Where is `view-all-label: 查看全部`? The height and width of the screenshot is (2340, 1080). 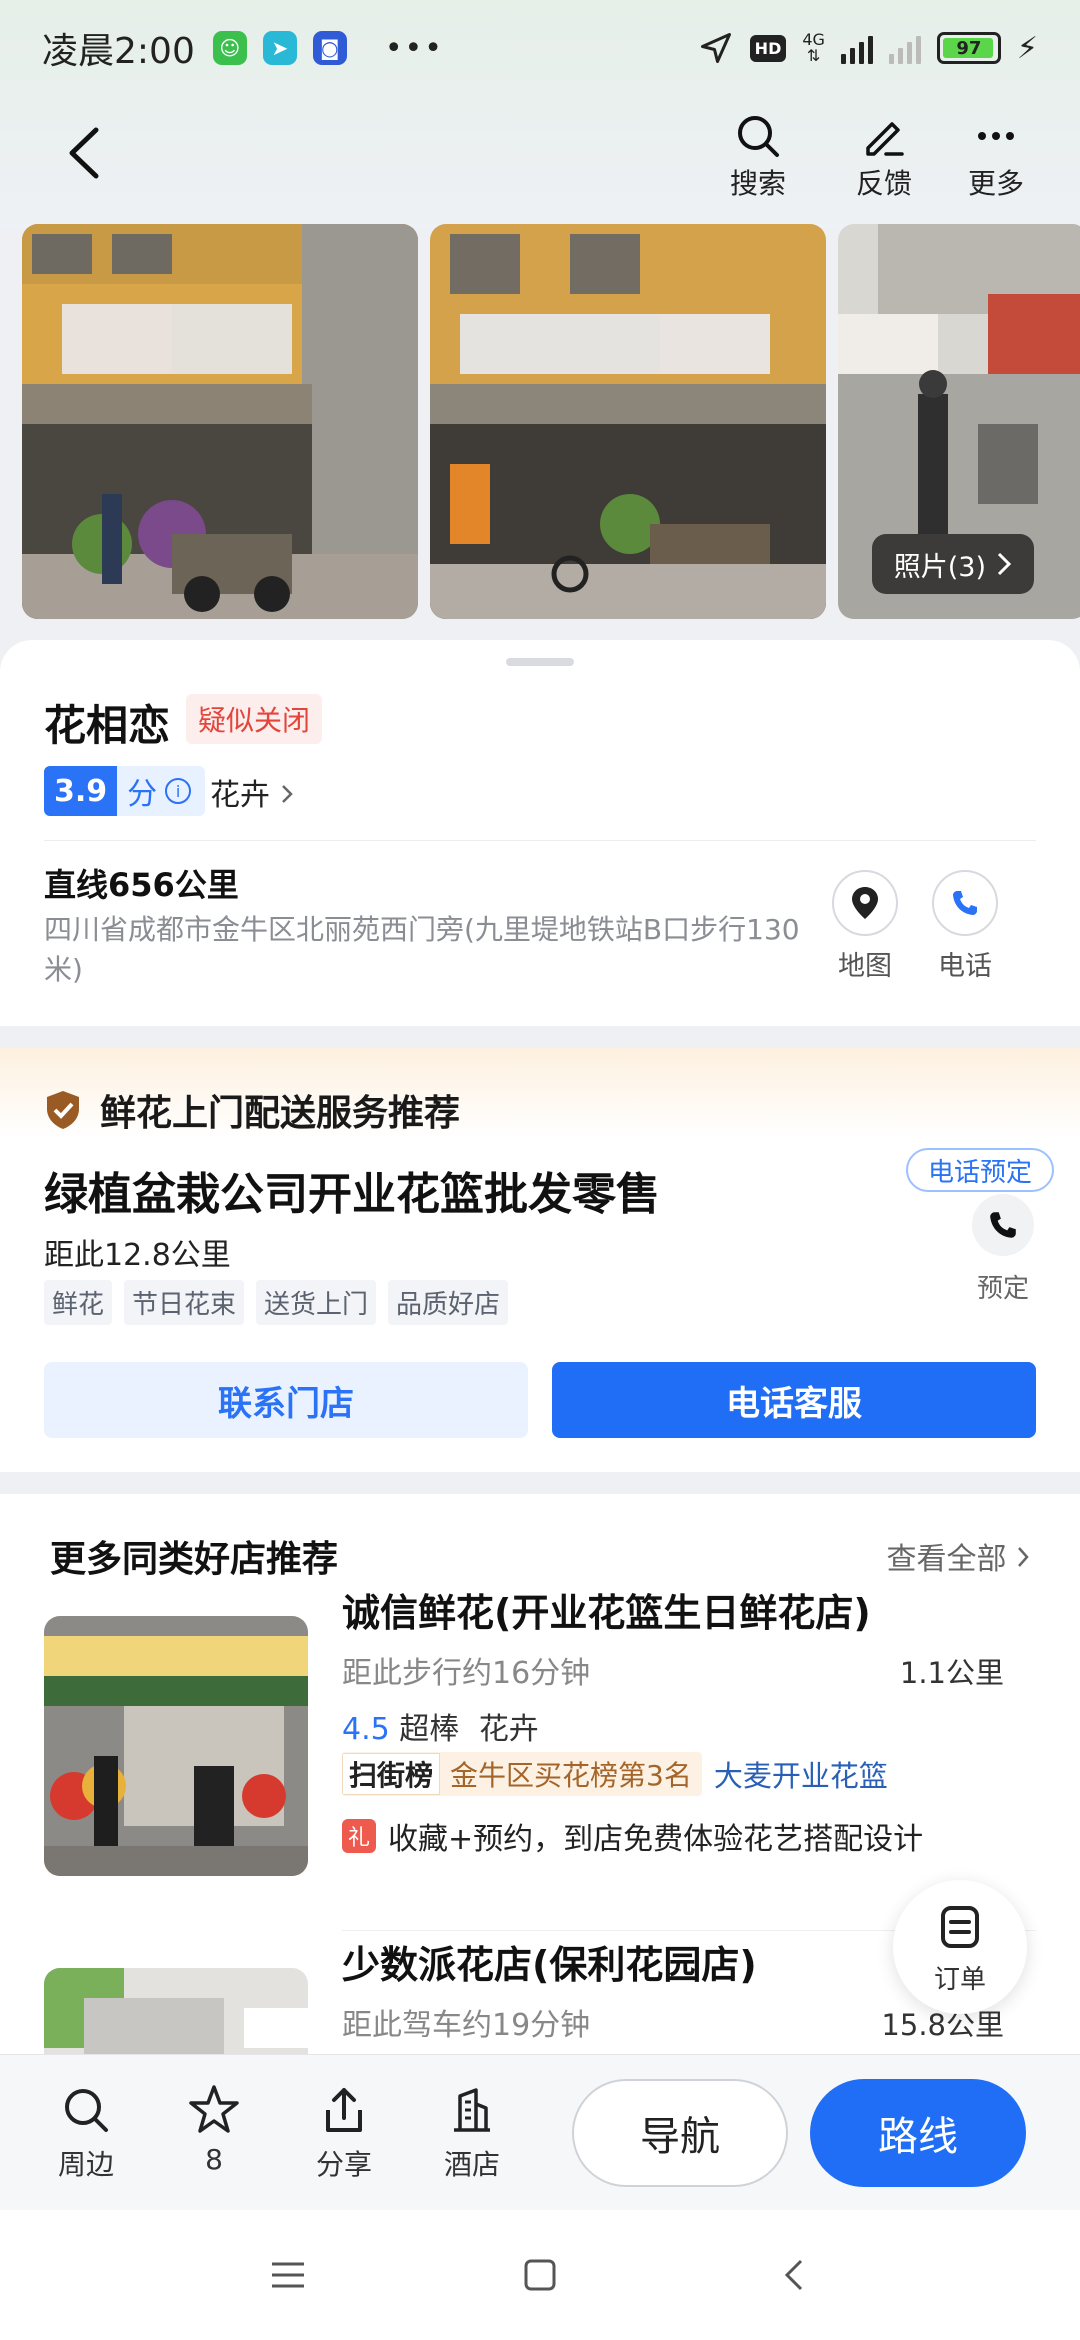 view-all-label: 查看全部 is located at coordinates (946, 1559).